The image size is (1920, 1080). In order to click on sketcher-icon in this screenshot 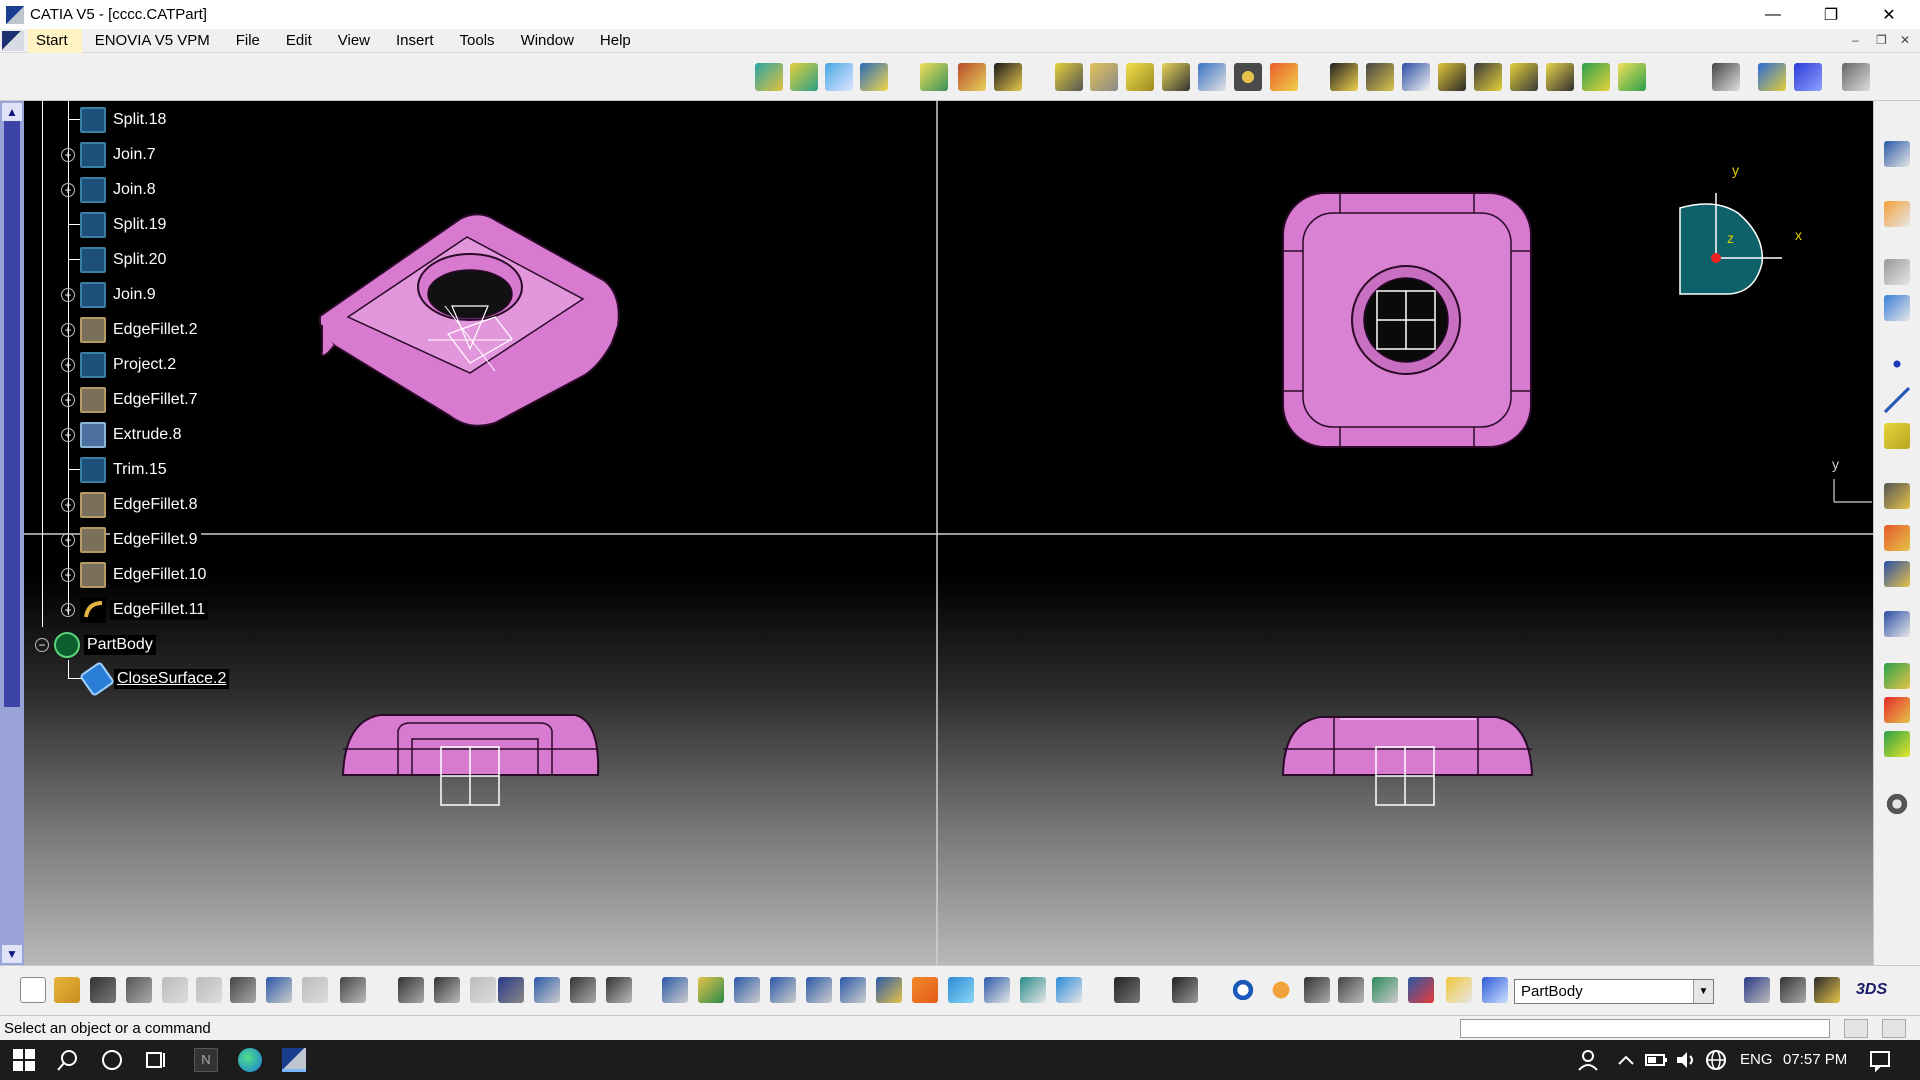, I will do `click(1897, 154)`.